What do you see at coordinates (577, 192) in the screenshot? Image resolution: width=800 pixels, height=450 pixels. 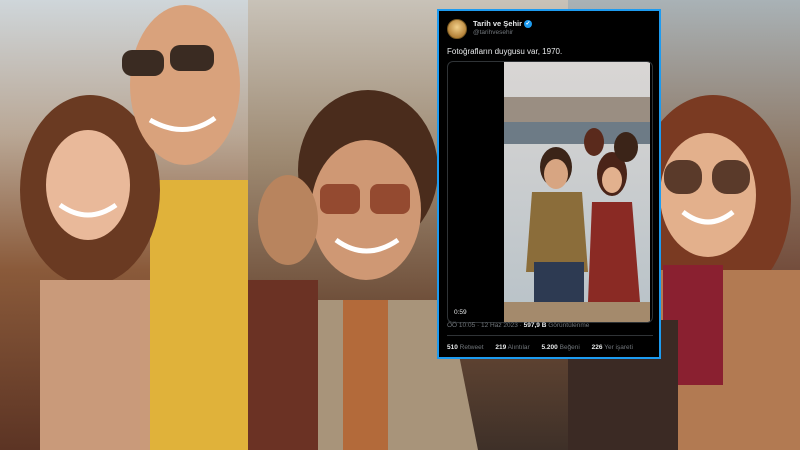 I see `video-thumbnail` at bounding box center [577, 192].